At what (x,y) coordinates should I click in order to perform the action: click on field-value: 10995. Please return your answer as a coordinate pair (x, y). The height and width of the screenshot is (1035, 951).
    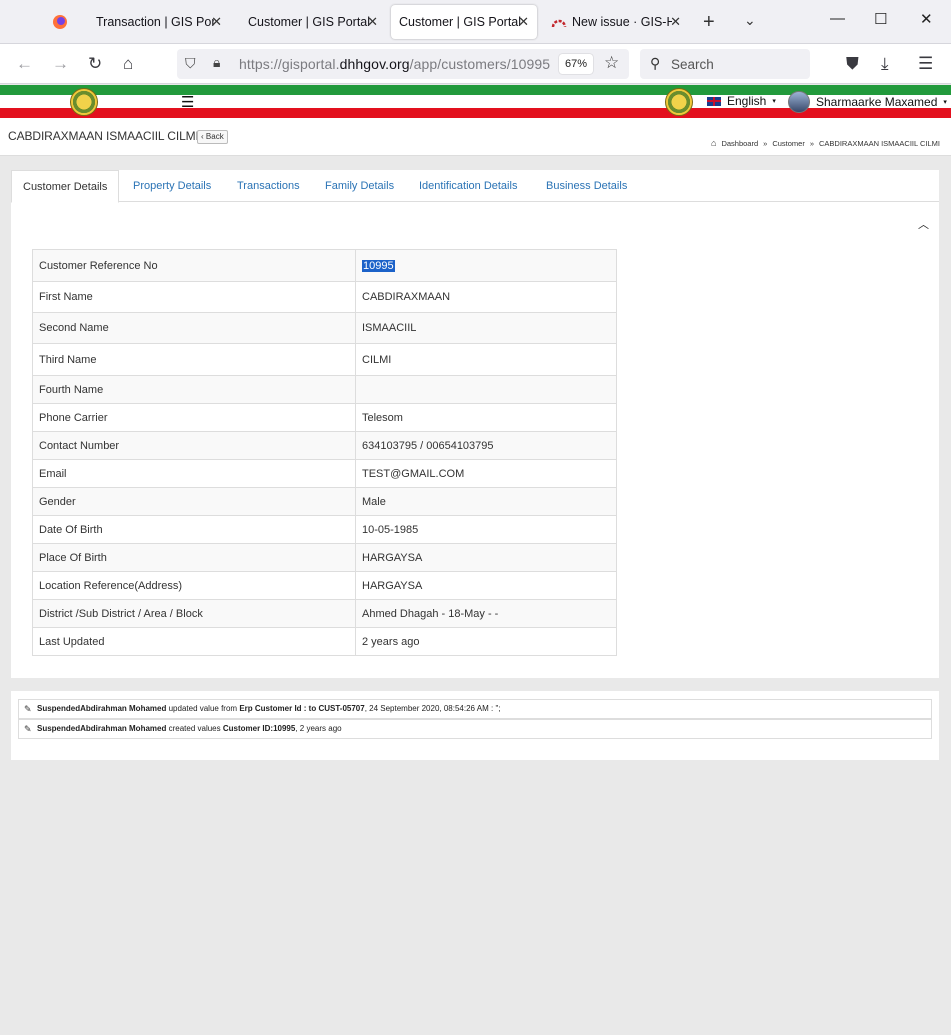
    Looking at the image, I should click on (486, 265).